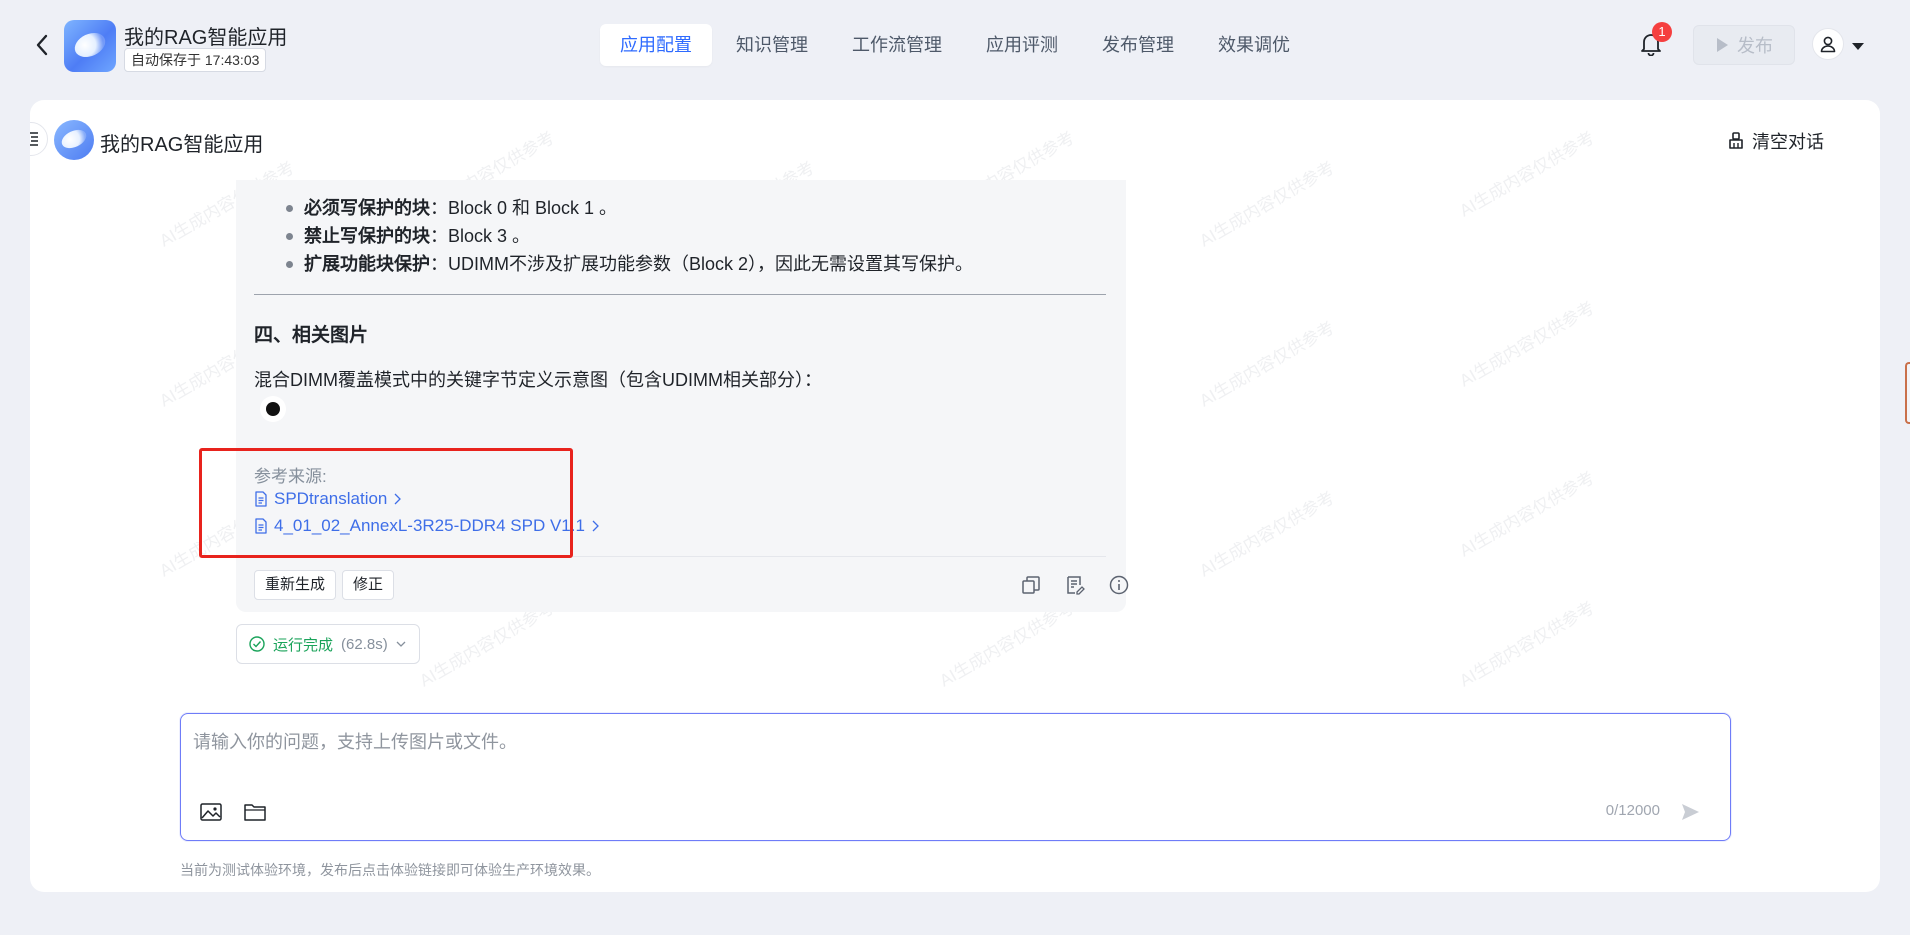  Describe the element at coordinates (1119, 585) in the screenshot. I see `info-icon` at that location.